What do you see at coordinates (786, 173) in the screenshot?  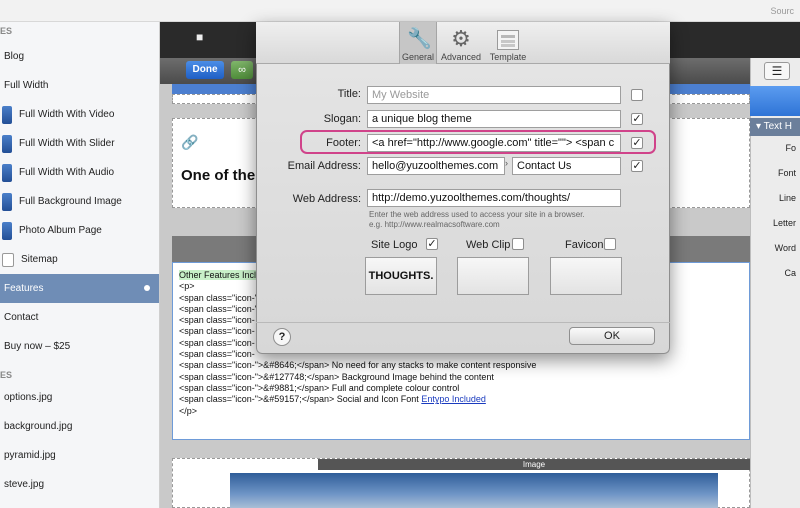 I see `inspector-label: Font` at bounding box center [786, 173].